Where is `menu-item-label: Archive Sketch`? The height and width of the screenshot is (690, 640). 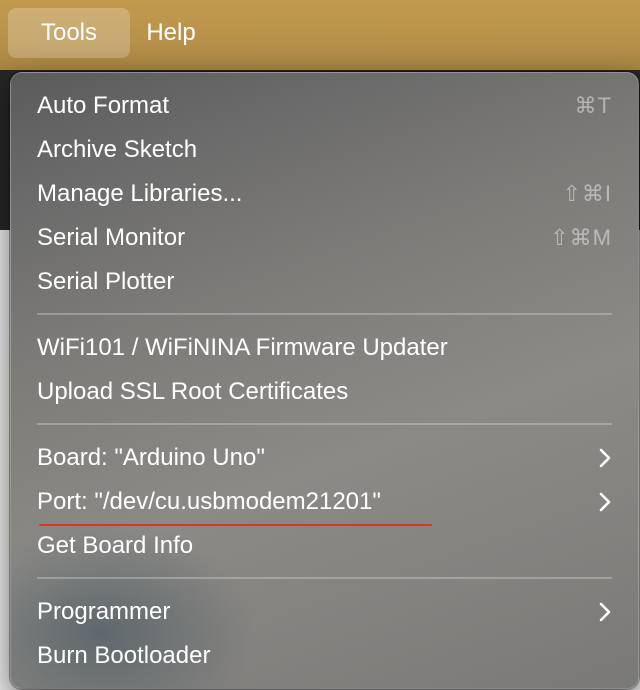 menu-item-label: Archive Sketch is located at coordinates (117, 149).